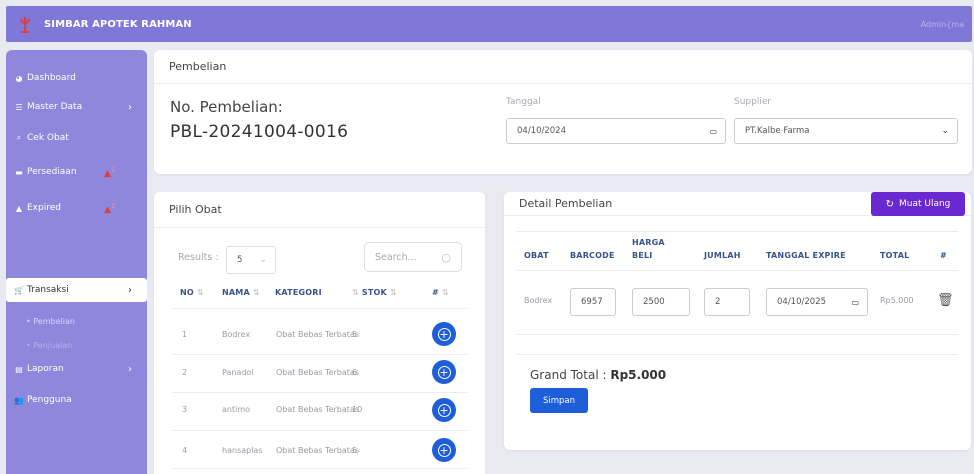 Image resolution: width=974 pixels, height=474 pixels. What do you see at coordinates (113, 169) in the screenshot?
I see `persediaan-badge: 1` at bounding box center [113, 169].